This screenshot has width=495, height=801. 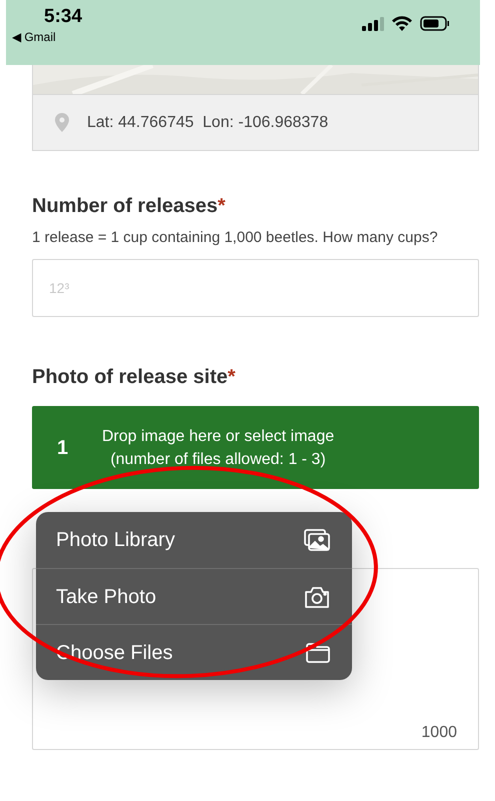 I want to click on wifi-icon, so click(x=402, y=23).